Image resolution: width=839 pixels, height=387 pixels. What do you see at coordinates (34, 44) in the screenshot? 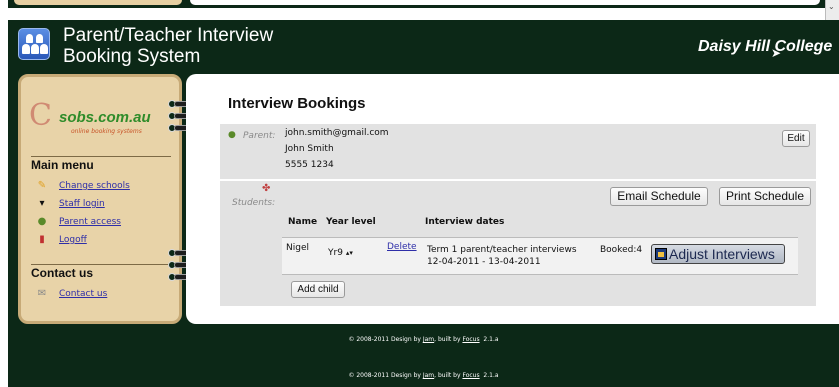
I see `people-logo-icon` at bounding box center [34, 44].